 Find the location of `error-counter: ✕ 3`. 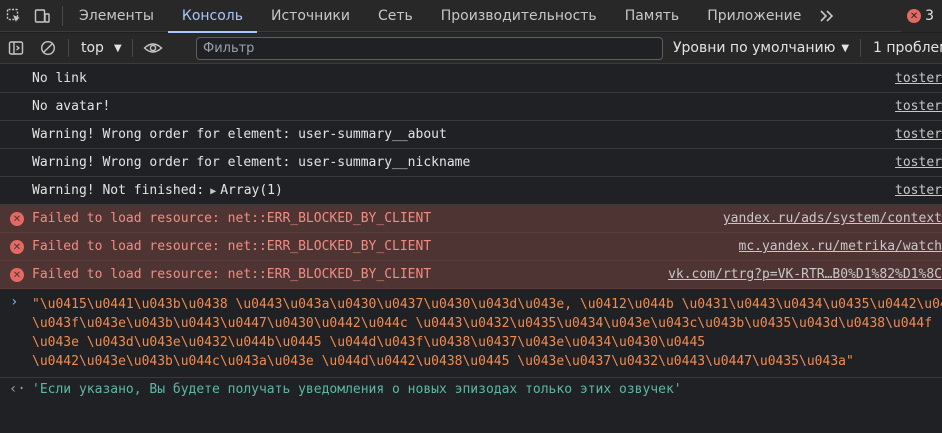

error-counter: ✕ 3 is located at coordinates (921, 16).